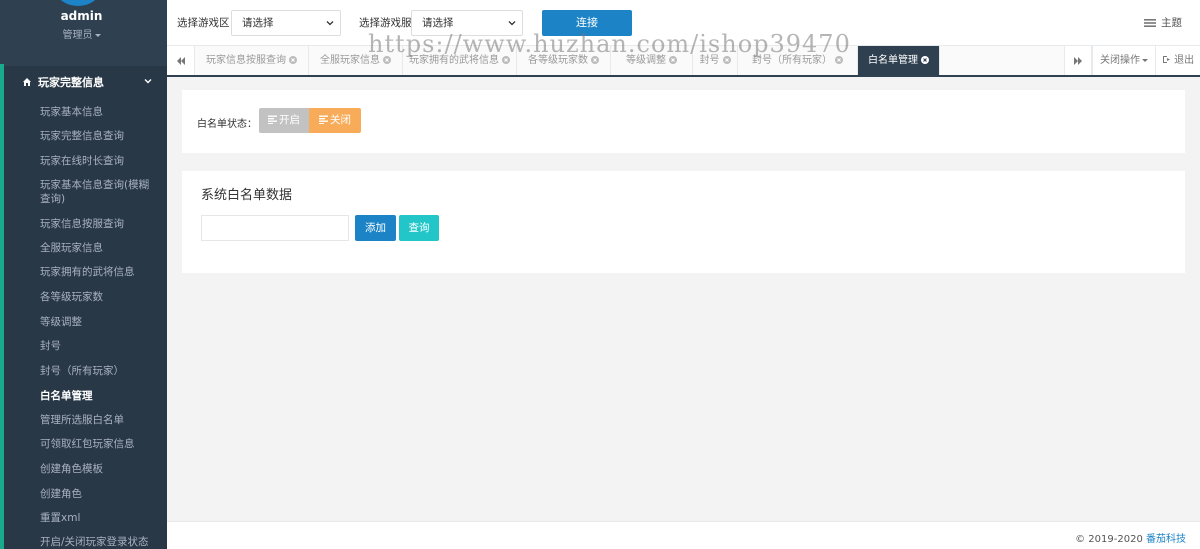 This screenshot has height=549, width=1200. I want to click on close-operations-dropdown: 关闭操作, so click(1123, 60).